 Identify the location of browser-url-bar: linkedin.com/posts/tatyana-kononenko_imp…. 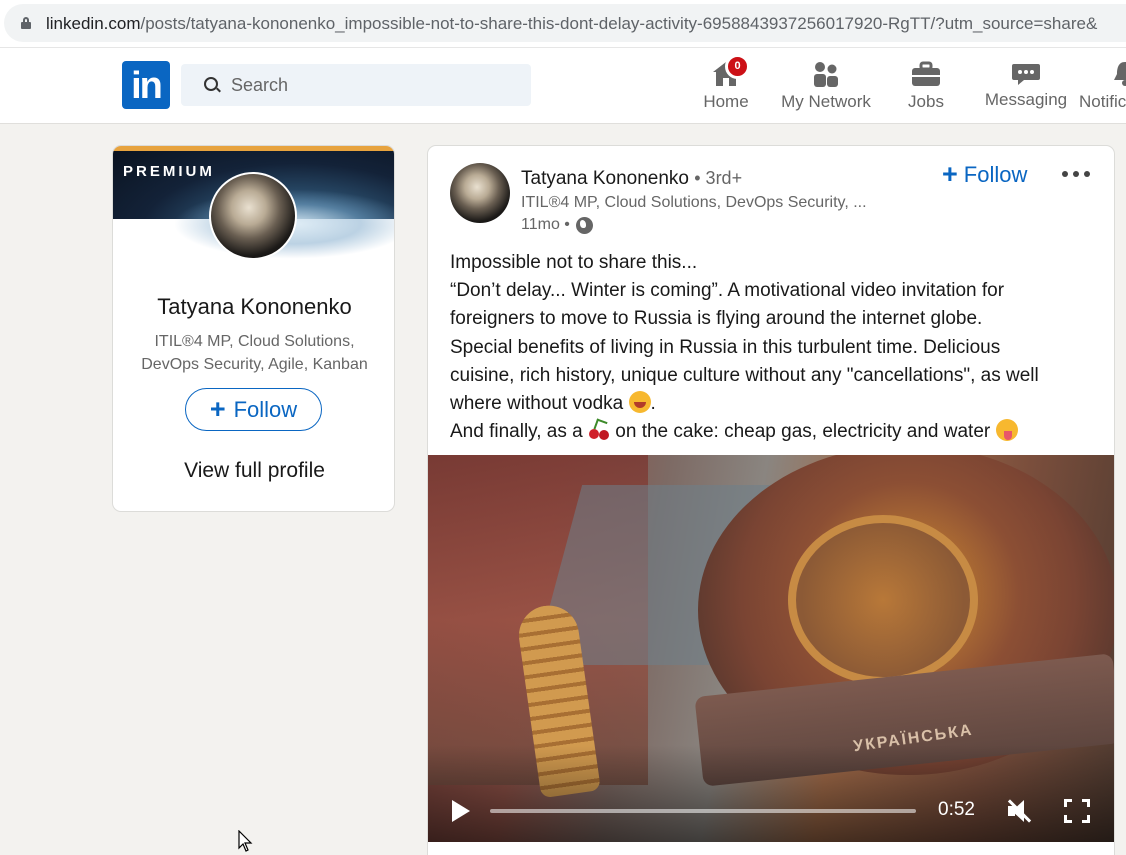
(563, 23).